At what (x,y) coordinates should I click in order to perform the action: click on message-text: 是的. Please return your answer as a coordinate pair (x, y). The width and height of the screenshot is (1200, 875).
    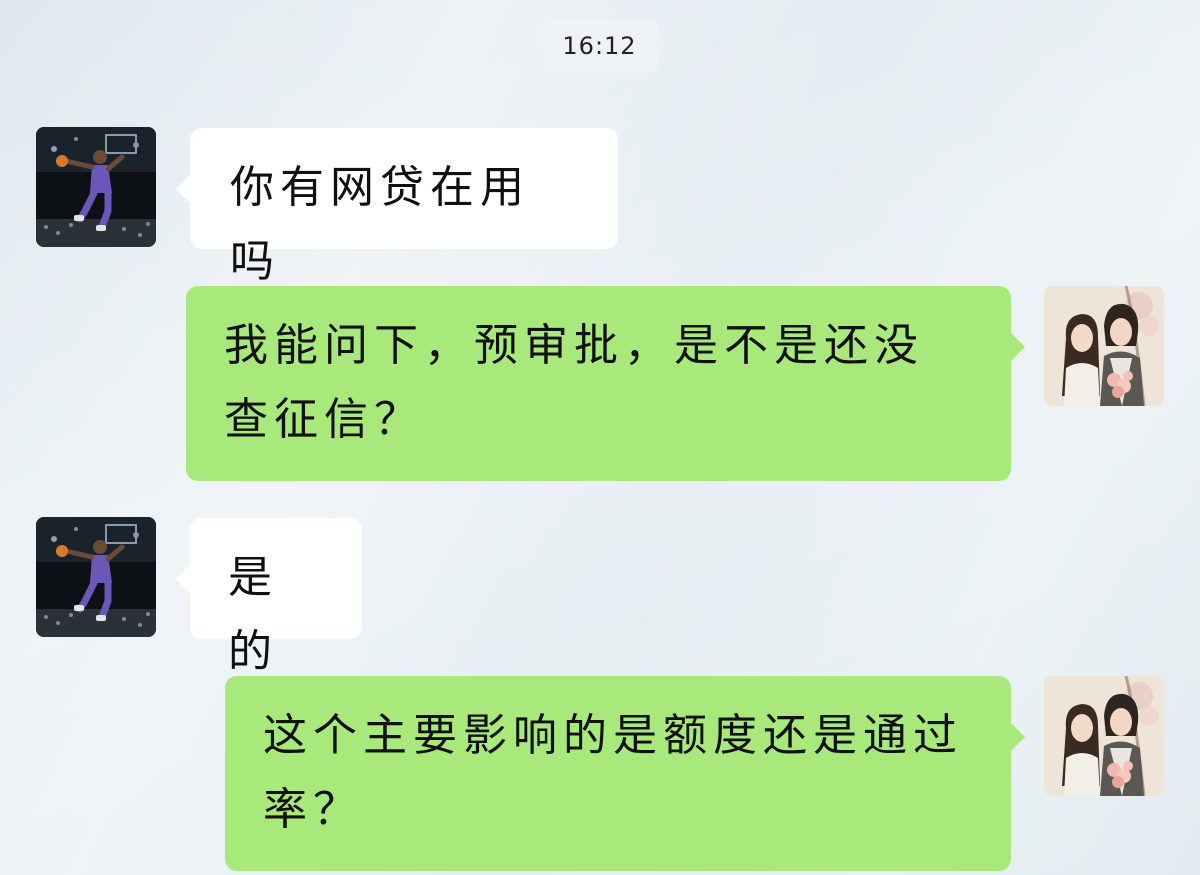
    Looking at the image, I should click on (253, 614).